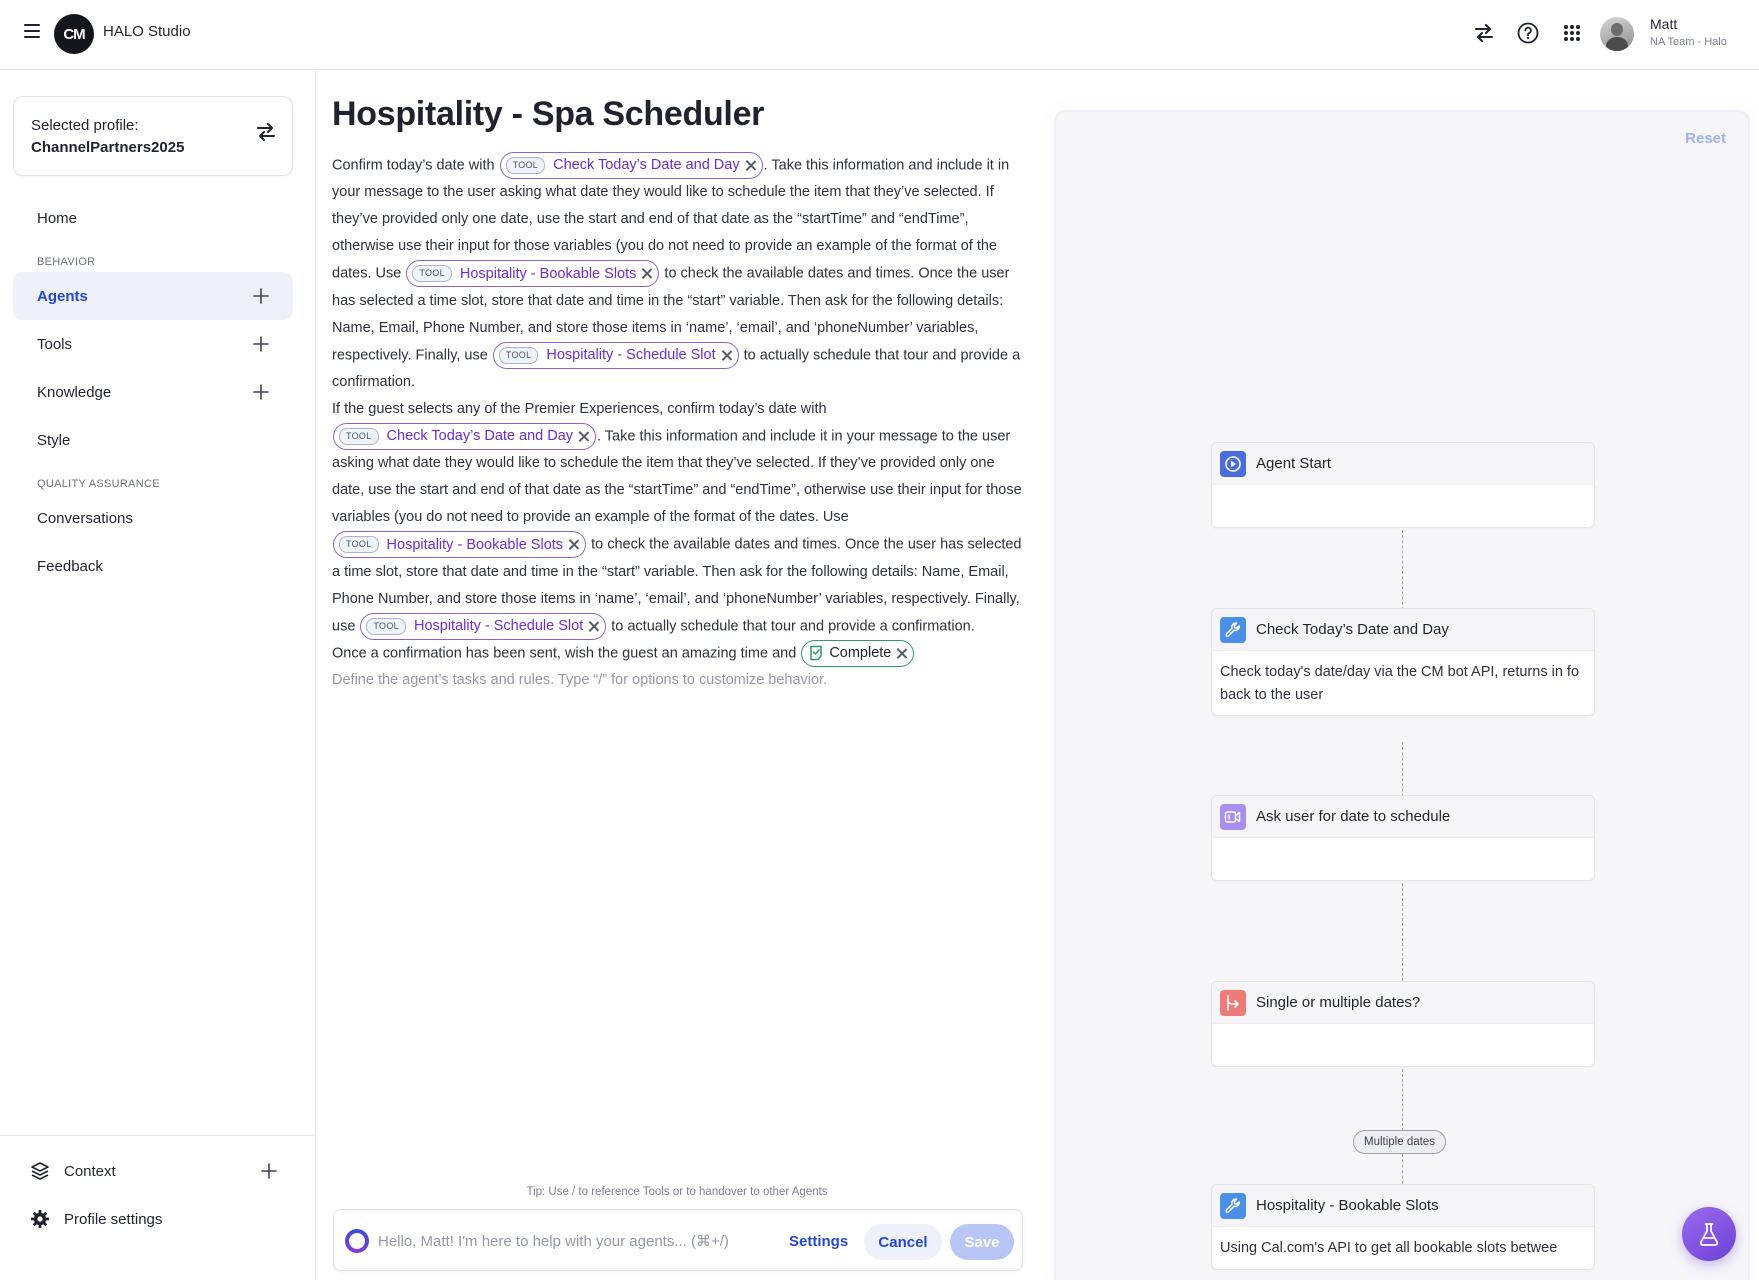 This screenshot has height=1280, width=1759. I want to click on layers-icon, so click(40, 1171).